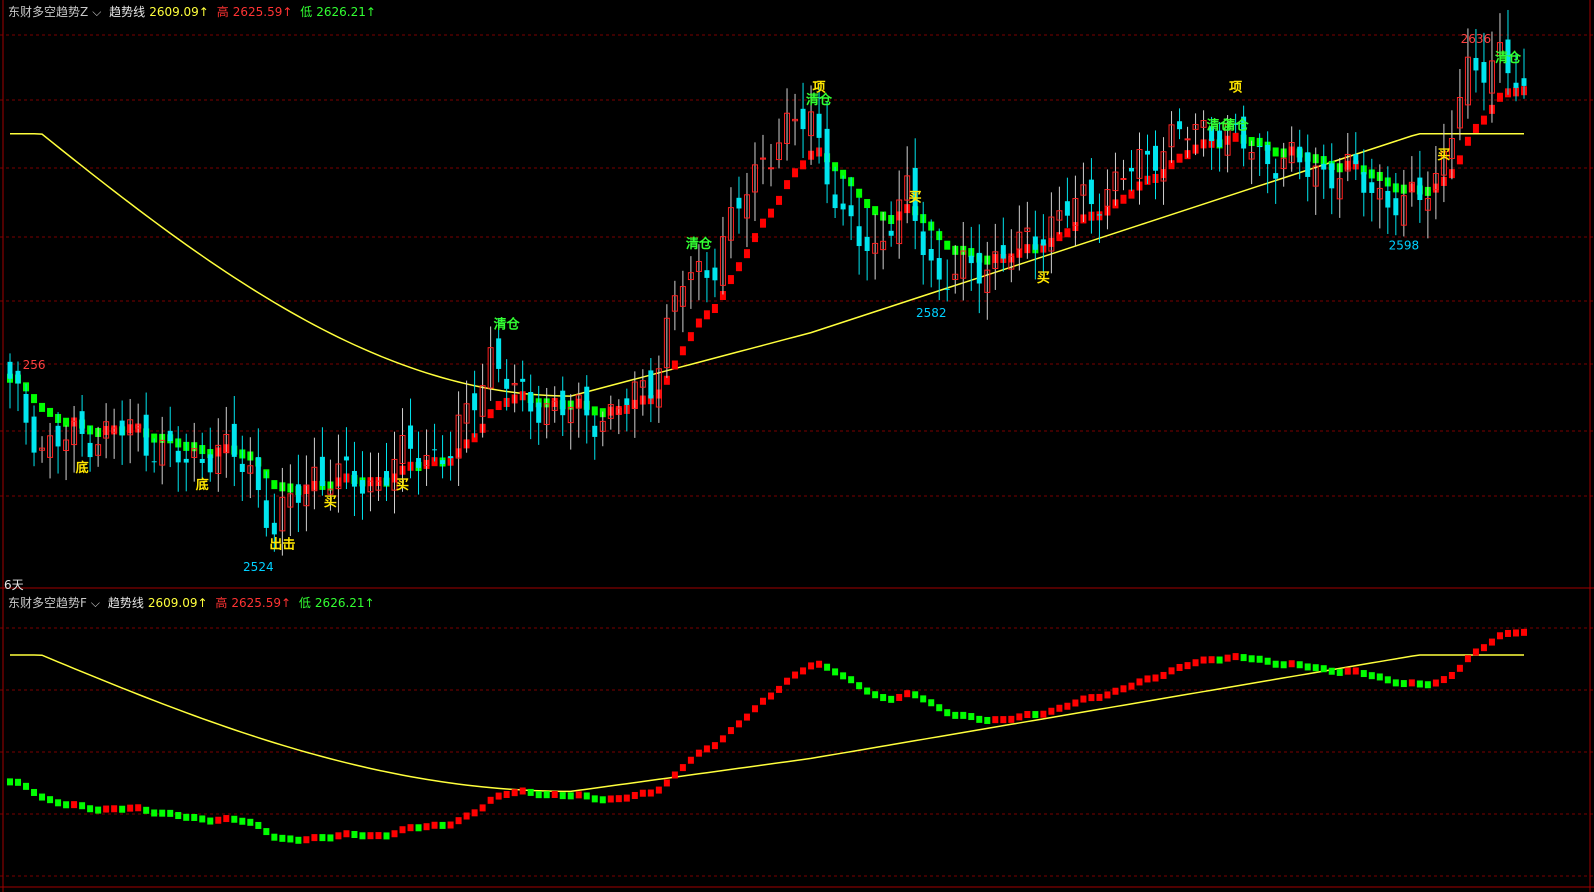 The image size is (1594, 892). I want to click on bottom-high-value: 2625.59↑, so click(261, 603).